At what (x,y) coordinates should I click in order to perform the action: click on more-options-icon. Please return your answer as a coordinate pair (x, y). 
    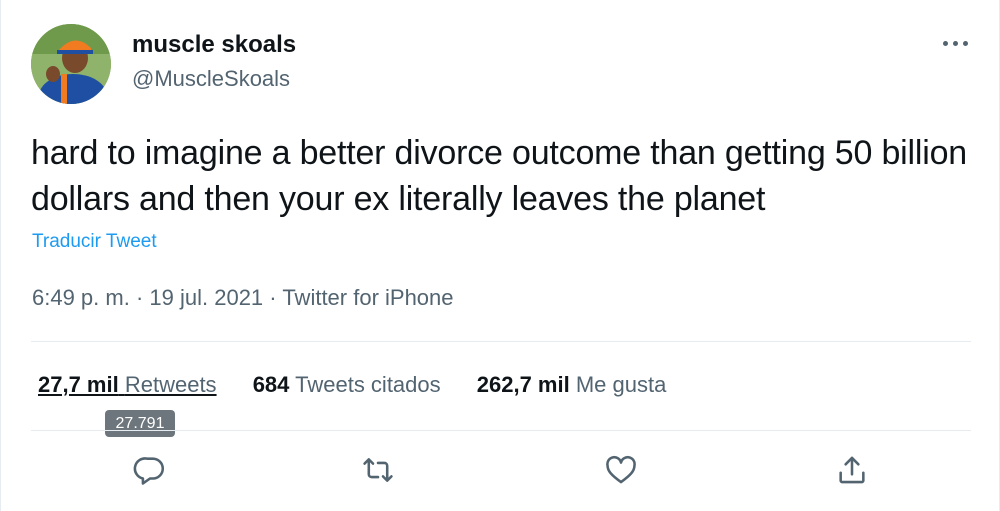
    Looking at the image, I should click on (956, 43).